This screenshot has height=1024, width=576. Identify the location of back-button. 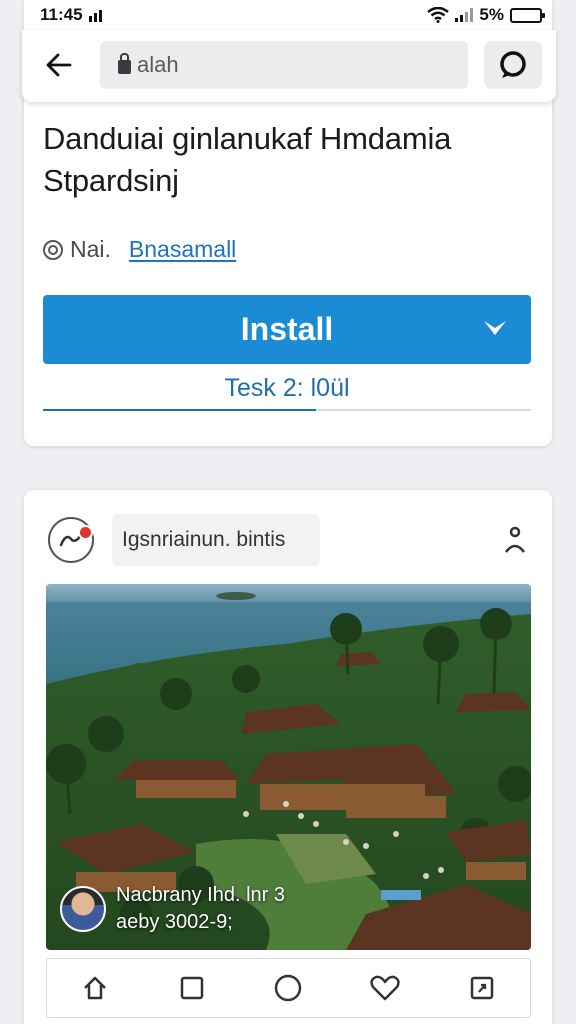
(59, 65).